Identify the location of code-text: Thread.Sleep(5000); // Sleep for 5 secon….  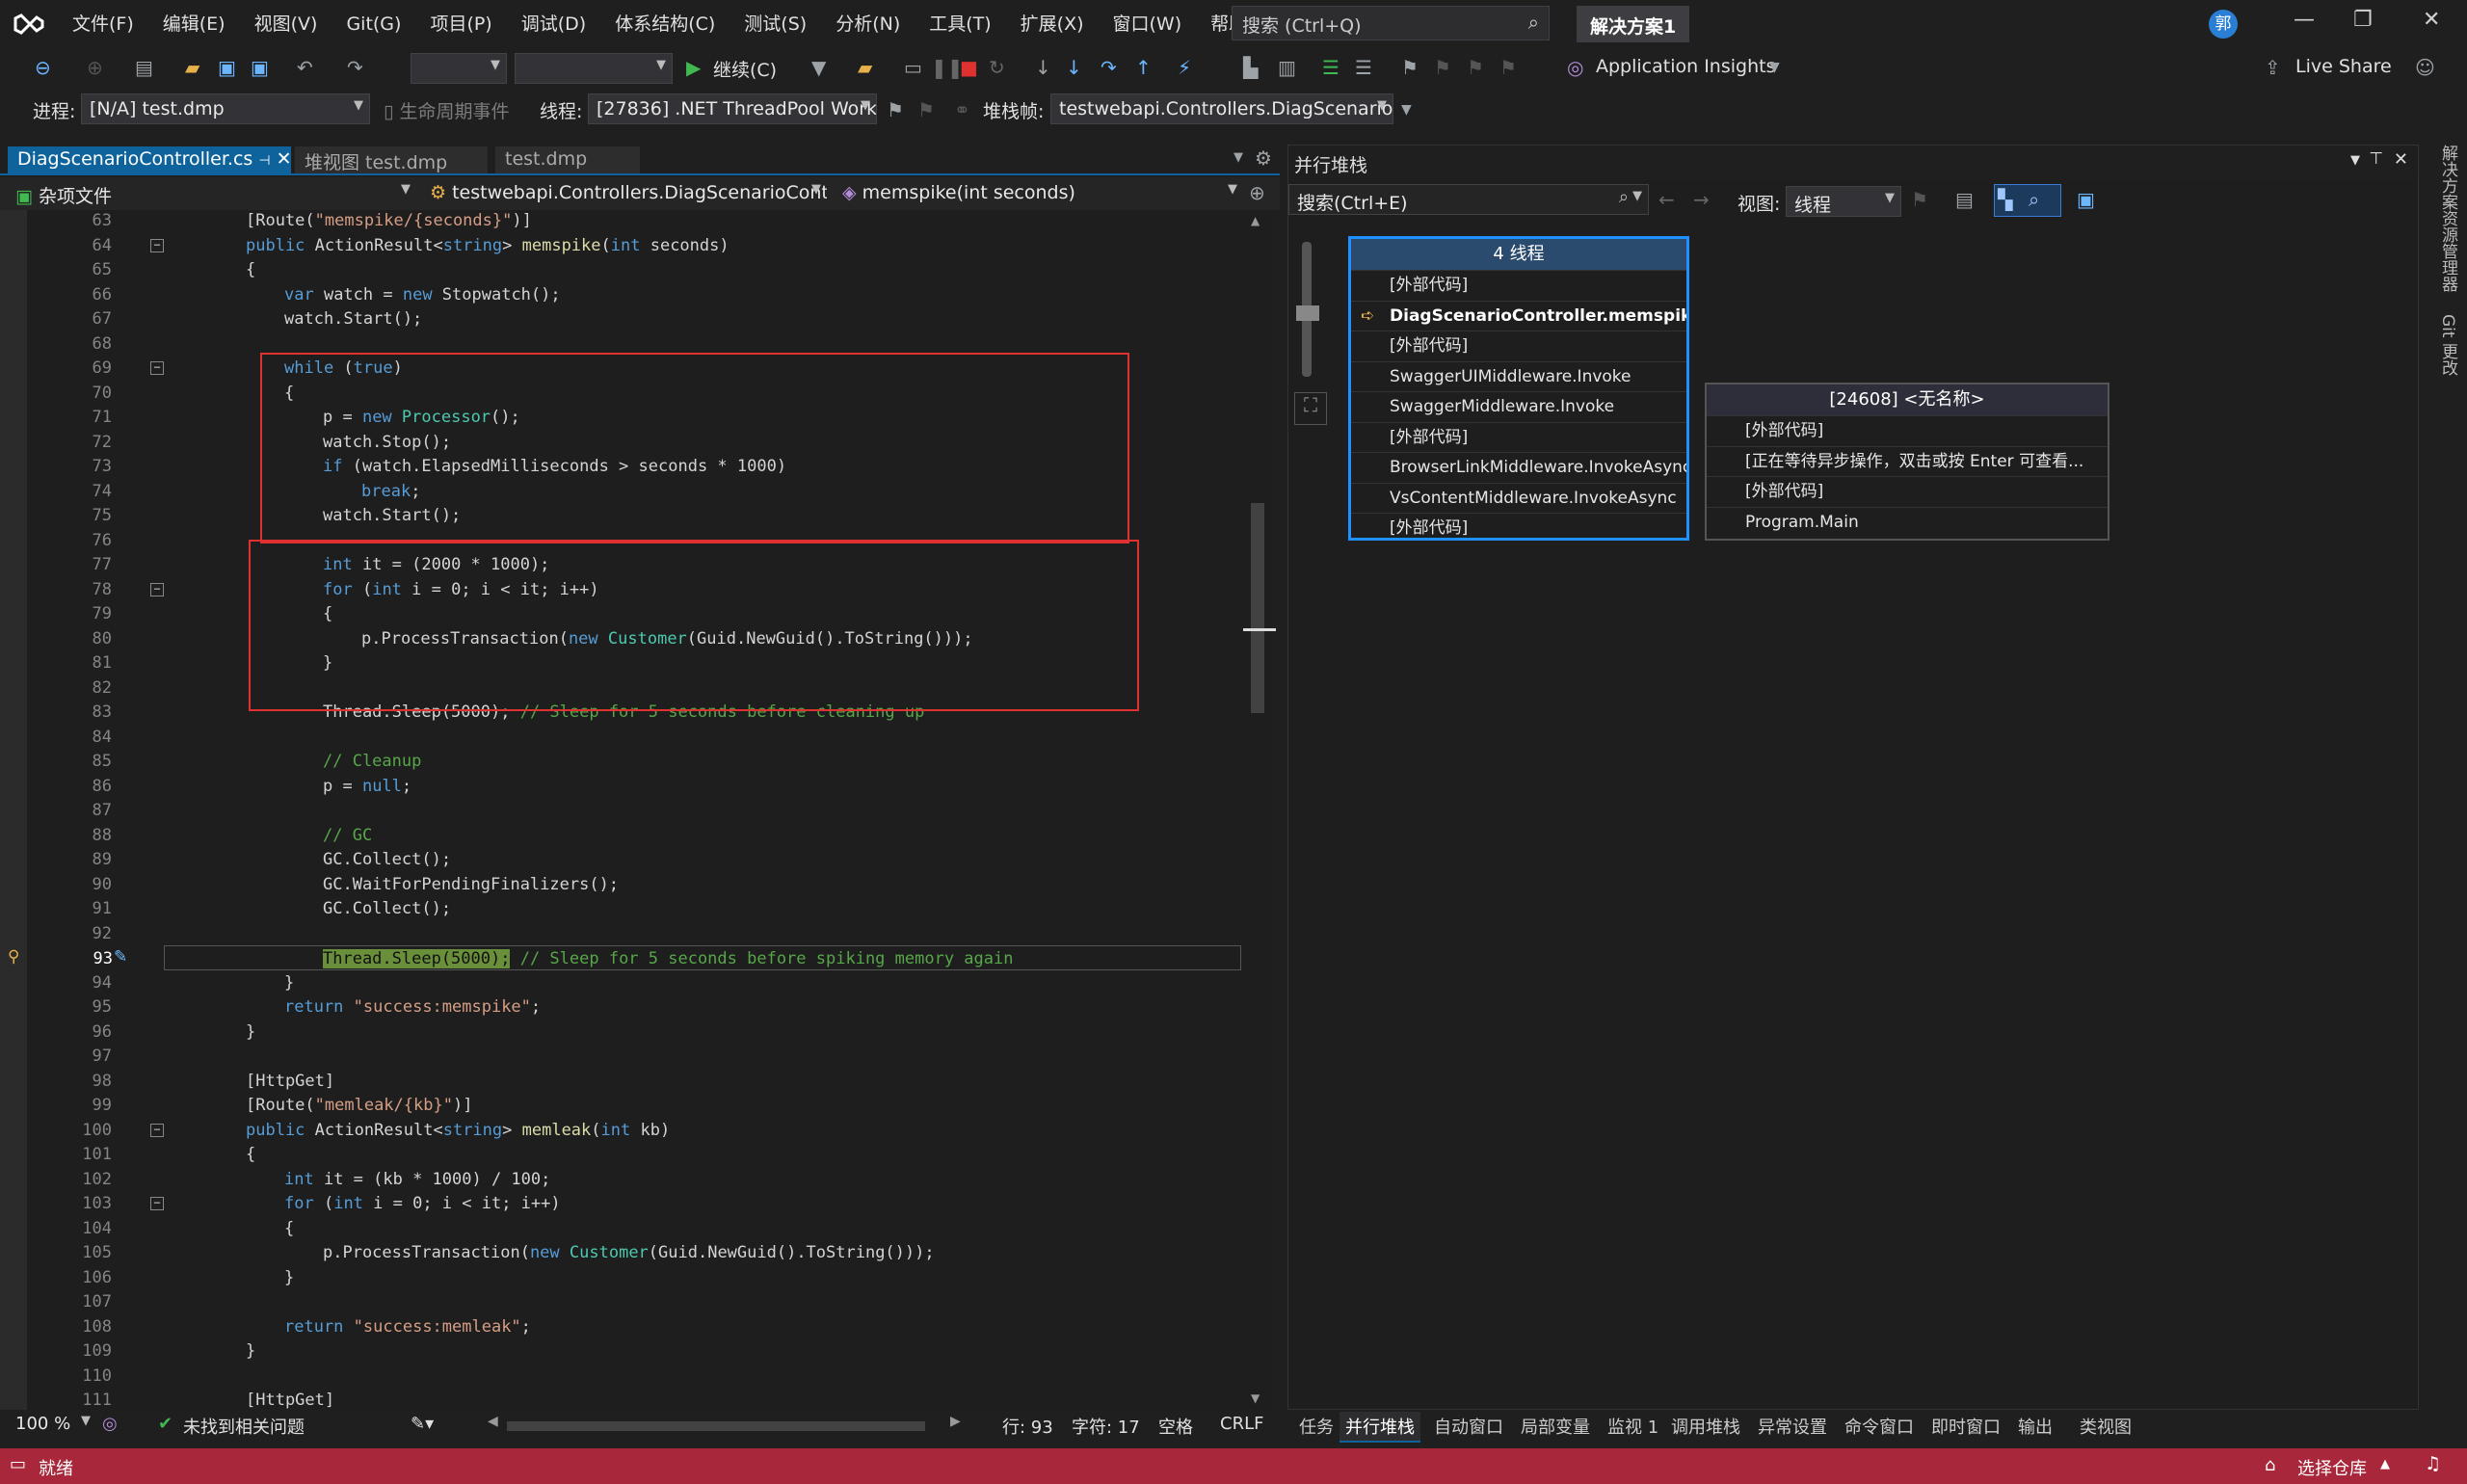
(668, 958).